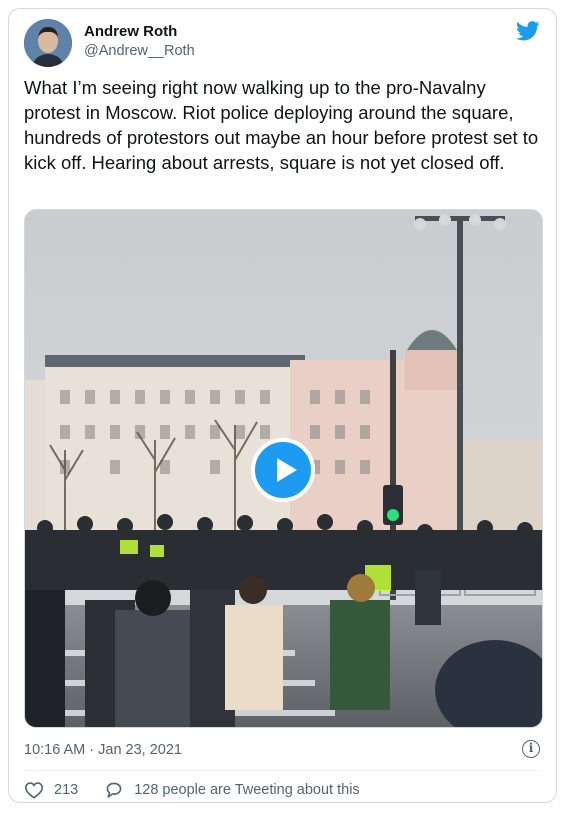  What do you see at coordinates (247, 790) in the screenshot?
I see `conversation-text: 128 people are Tweeting about this` at bounding box center [247, 790].